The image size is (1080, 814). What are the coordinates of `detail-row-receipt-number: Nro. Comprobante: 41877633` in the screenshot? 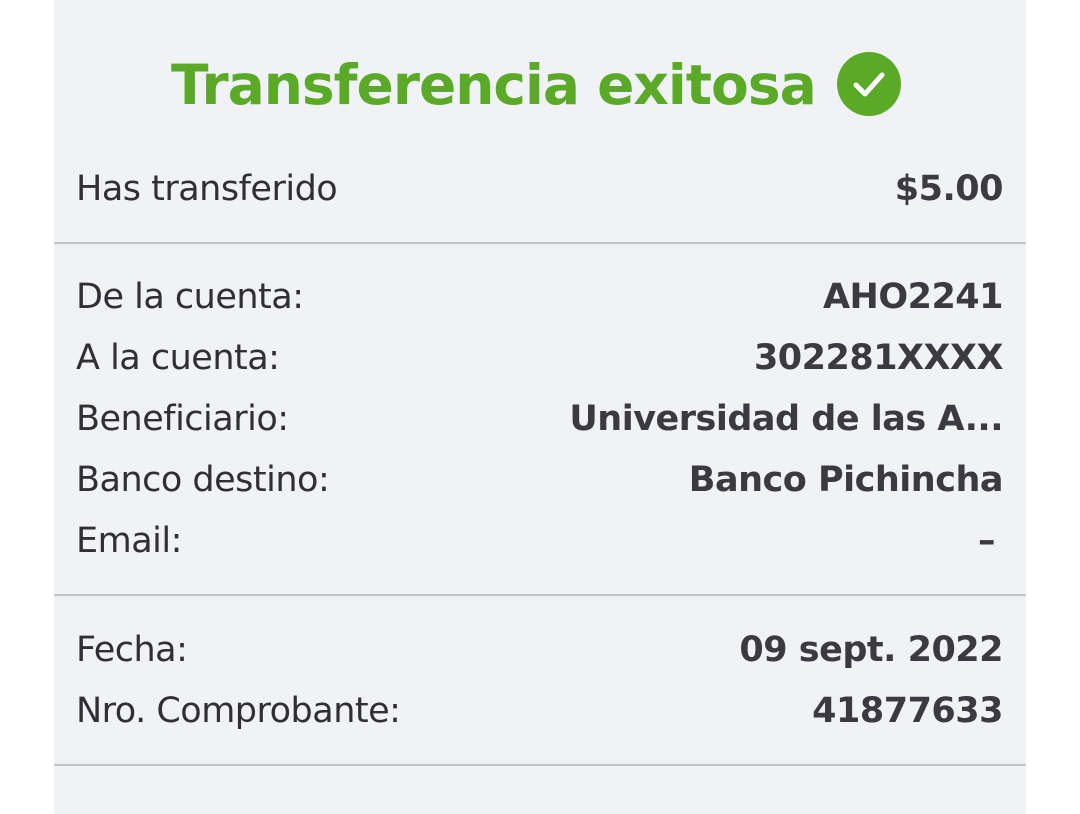 It's located at (539, 711).